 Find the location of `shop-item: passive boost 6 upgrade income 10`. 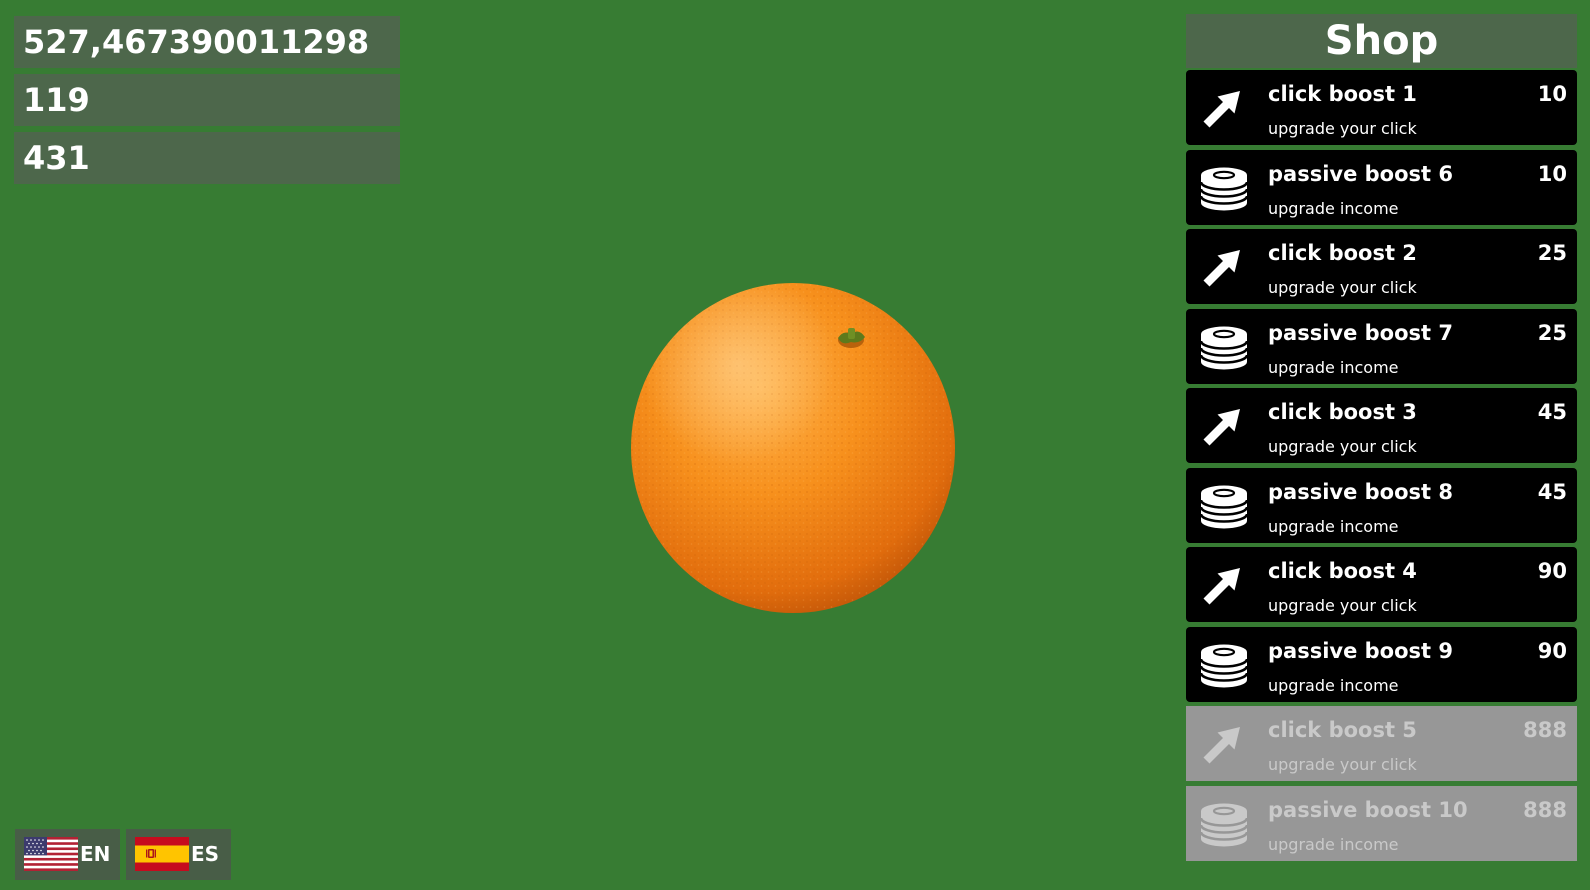

shop-item: passive boost 6 upgrade income 10 is located at coordinates (1381, 187).